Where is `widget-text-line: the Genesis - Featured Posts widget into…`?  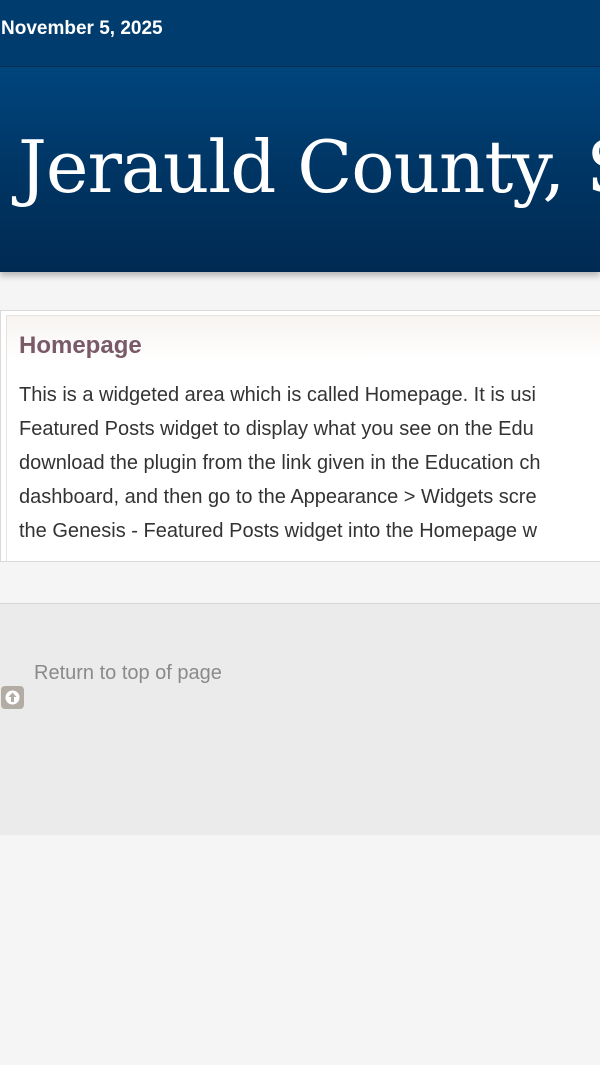 widget-text-line: the Genesis - Featured Posts widget into… is located at coordinates (278, 531).